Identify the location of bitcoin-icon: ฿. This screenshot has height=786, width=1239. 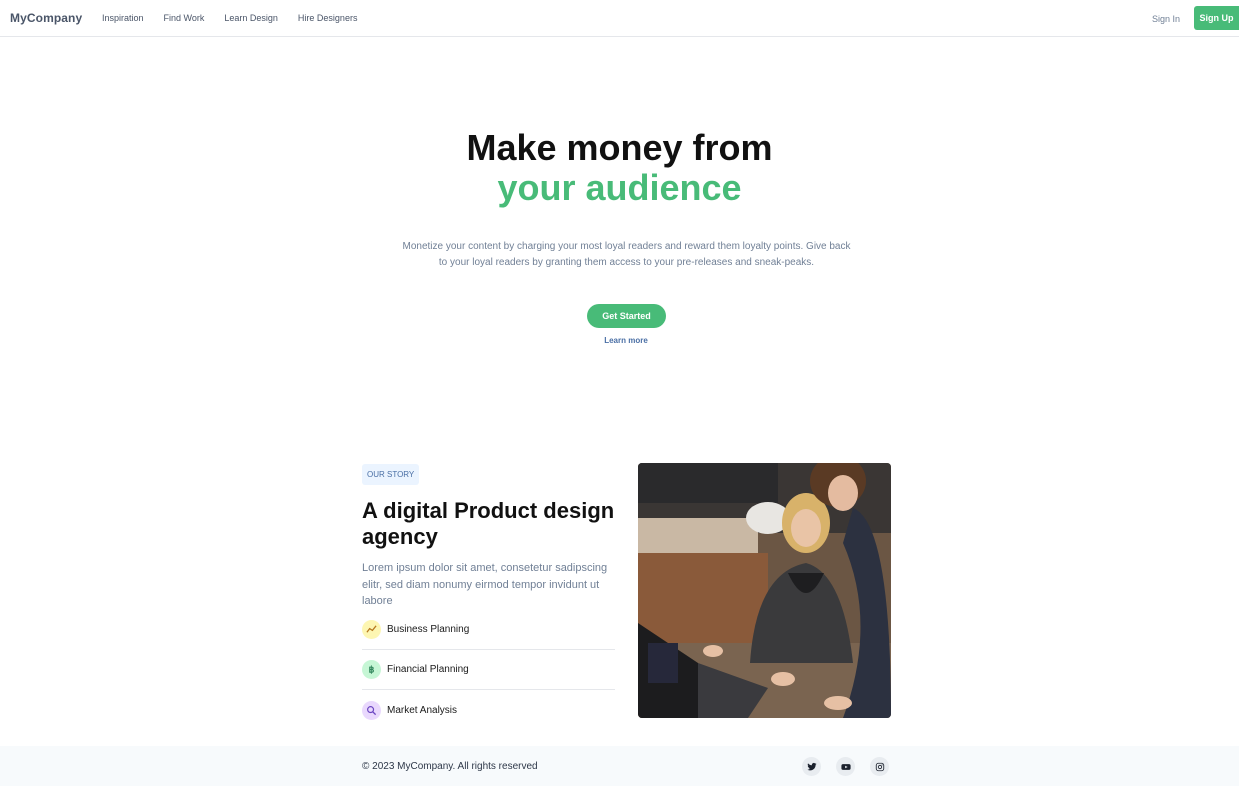
(371, 669).